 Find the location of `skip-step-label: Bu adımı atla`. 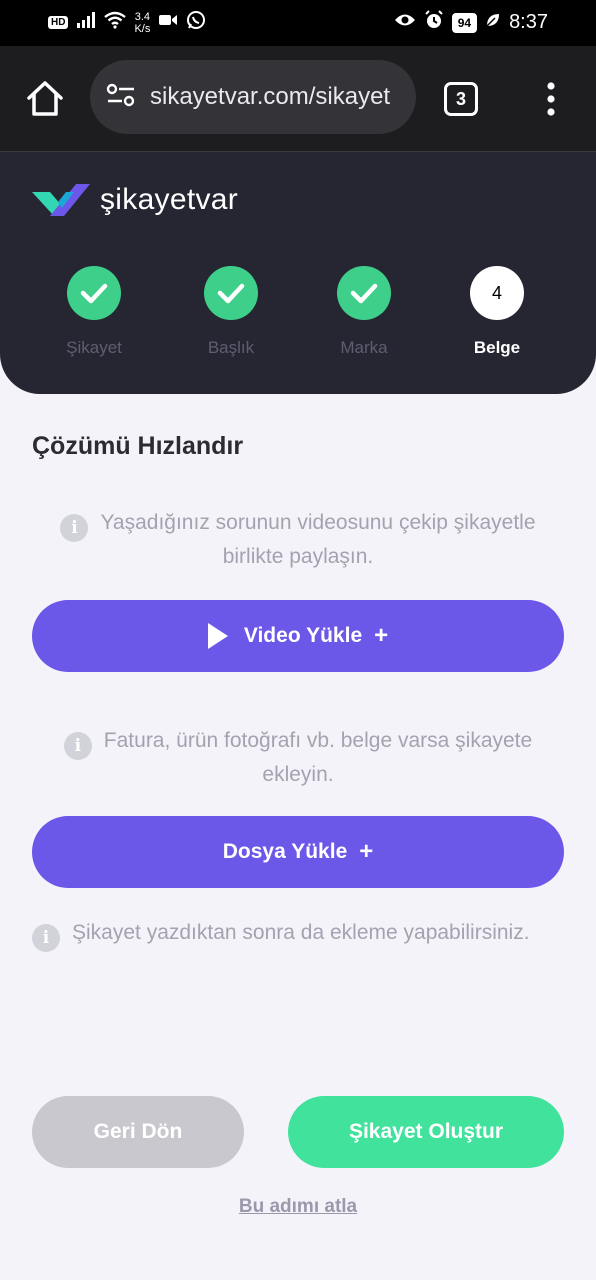

skip-step-label: Bu adımı atla is located at coordinates (298, 1206).